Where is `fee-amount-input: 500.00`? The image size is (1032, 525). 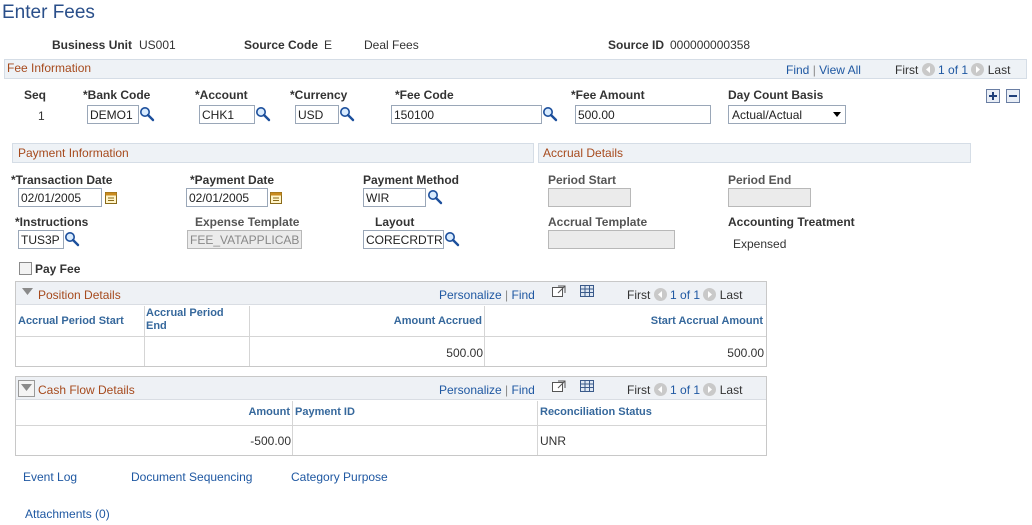 fee-amount-input: 500.00 is located at coordinates (643, 114).